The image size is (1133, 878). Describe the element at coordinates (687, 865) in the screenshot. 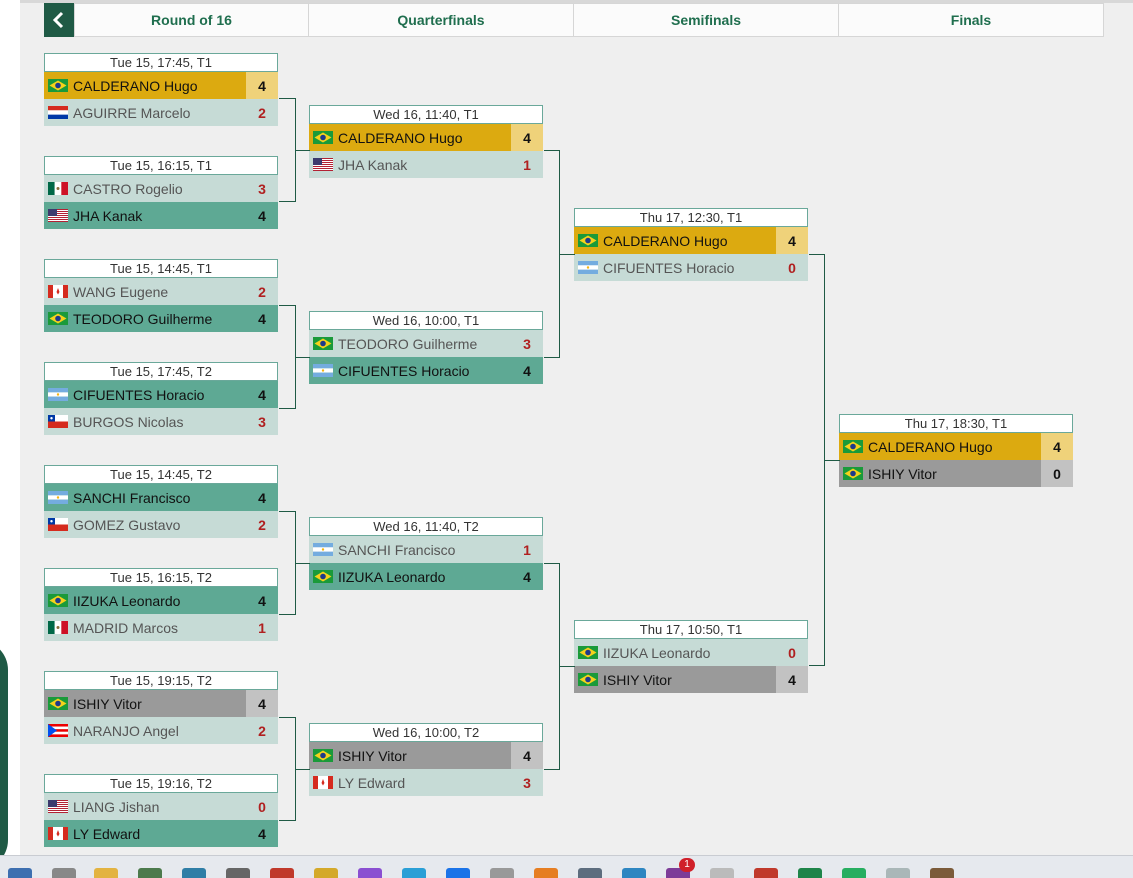

I see `notification-badge: 1` at that location.